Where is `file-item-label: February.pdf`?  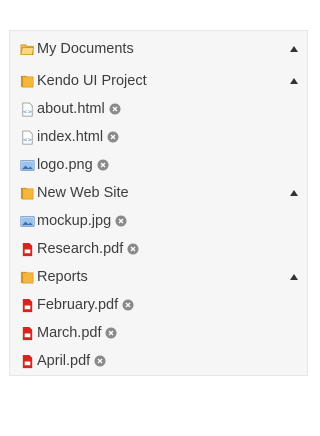 file-item-label: February.pdf is located at coordinates (78, 305).